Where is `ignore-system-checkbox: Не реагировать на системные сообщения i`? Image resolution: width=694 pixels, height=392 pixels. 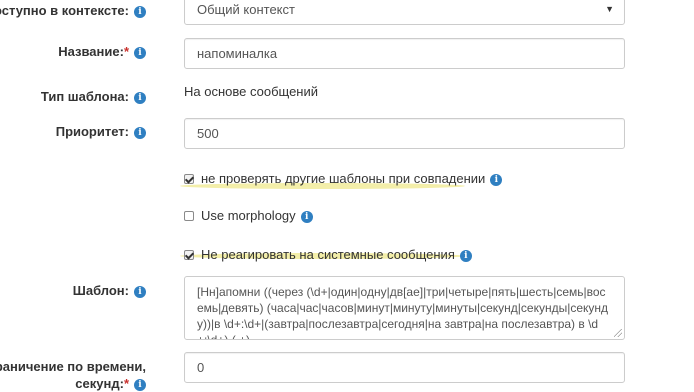
ignore-system-checkbox: Не реагировать на системные сообщения i is located at coordinates (328, 254).